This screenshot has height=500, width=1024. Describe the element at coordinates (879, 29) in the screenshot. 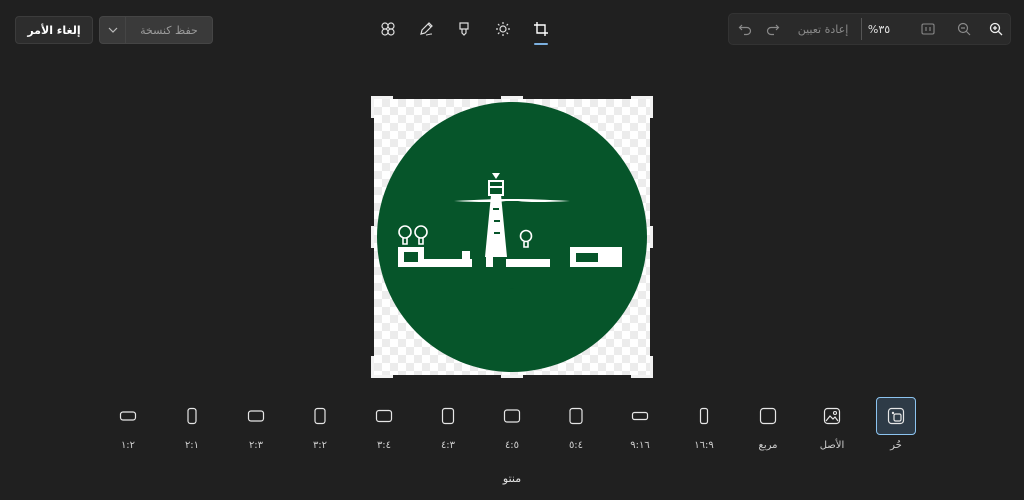

I see `zoom-level: %٣٥` at that location.